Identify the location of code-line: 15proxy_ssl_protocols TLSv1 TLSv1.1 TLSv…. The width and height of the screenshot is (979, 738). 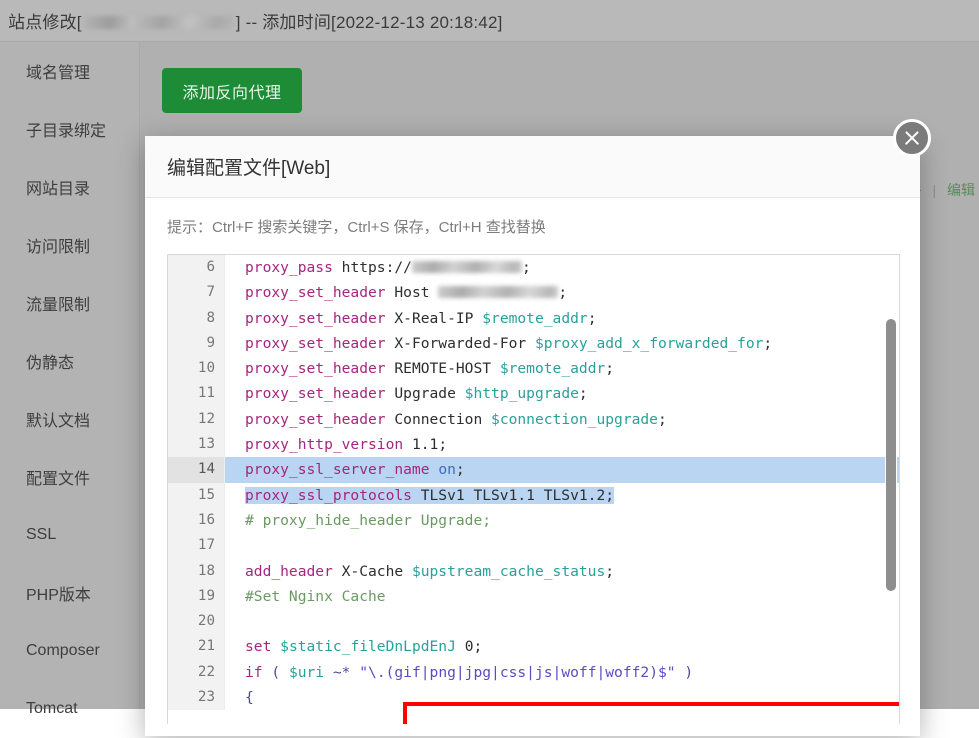
(533, 495).